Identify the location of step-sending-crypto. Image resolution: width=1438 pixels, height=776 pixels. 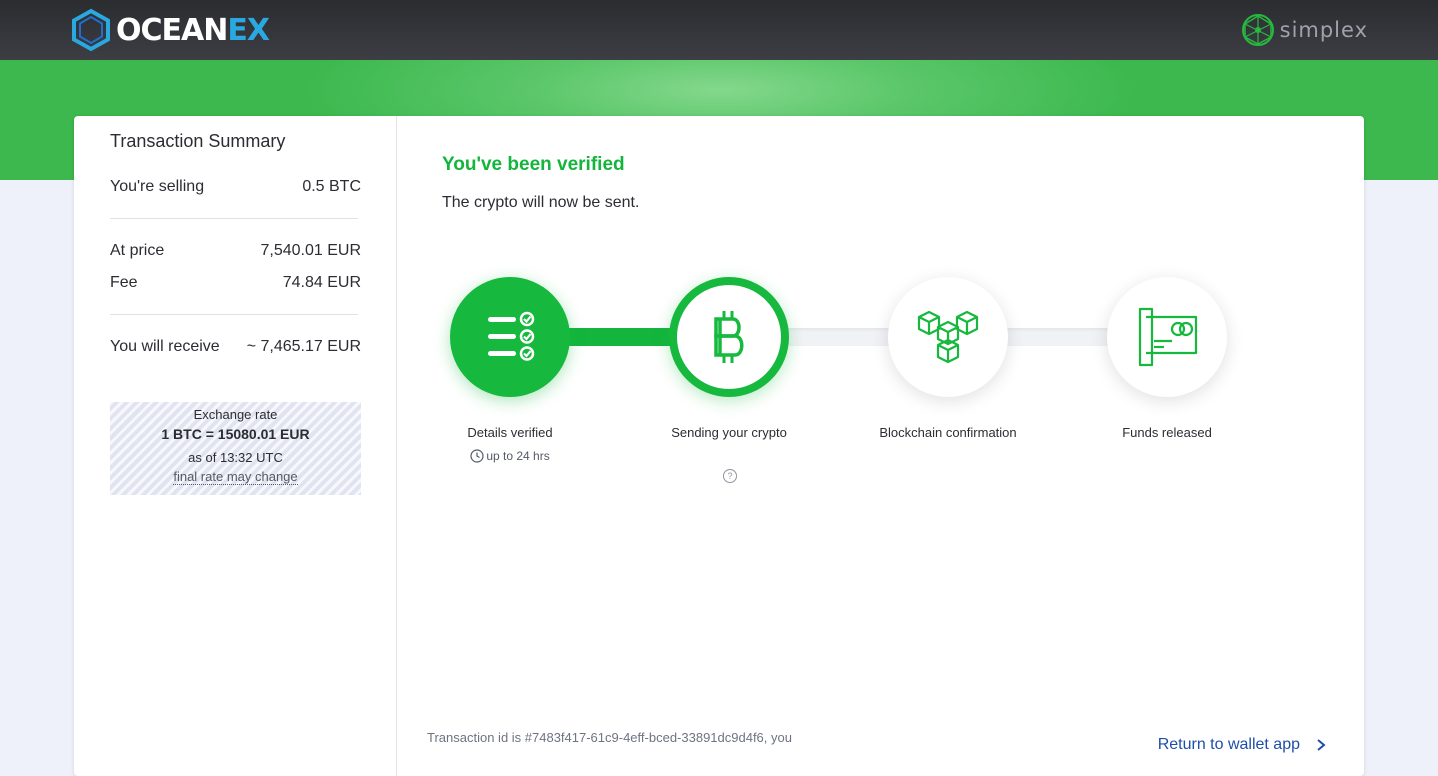
(729, 337).